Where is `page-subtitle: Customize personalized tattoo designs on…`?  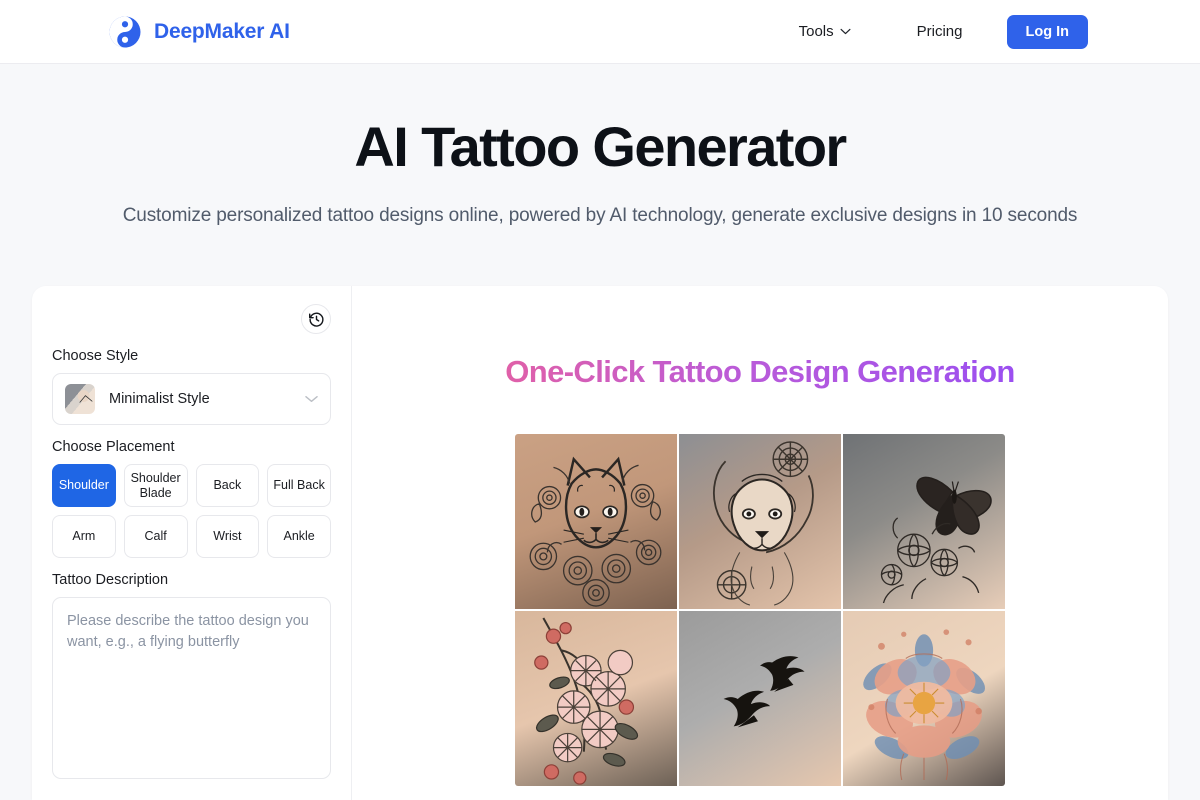 page-subtitle: Customize personalized tattoo designs on… is located at coordinates (600, 215).